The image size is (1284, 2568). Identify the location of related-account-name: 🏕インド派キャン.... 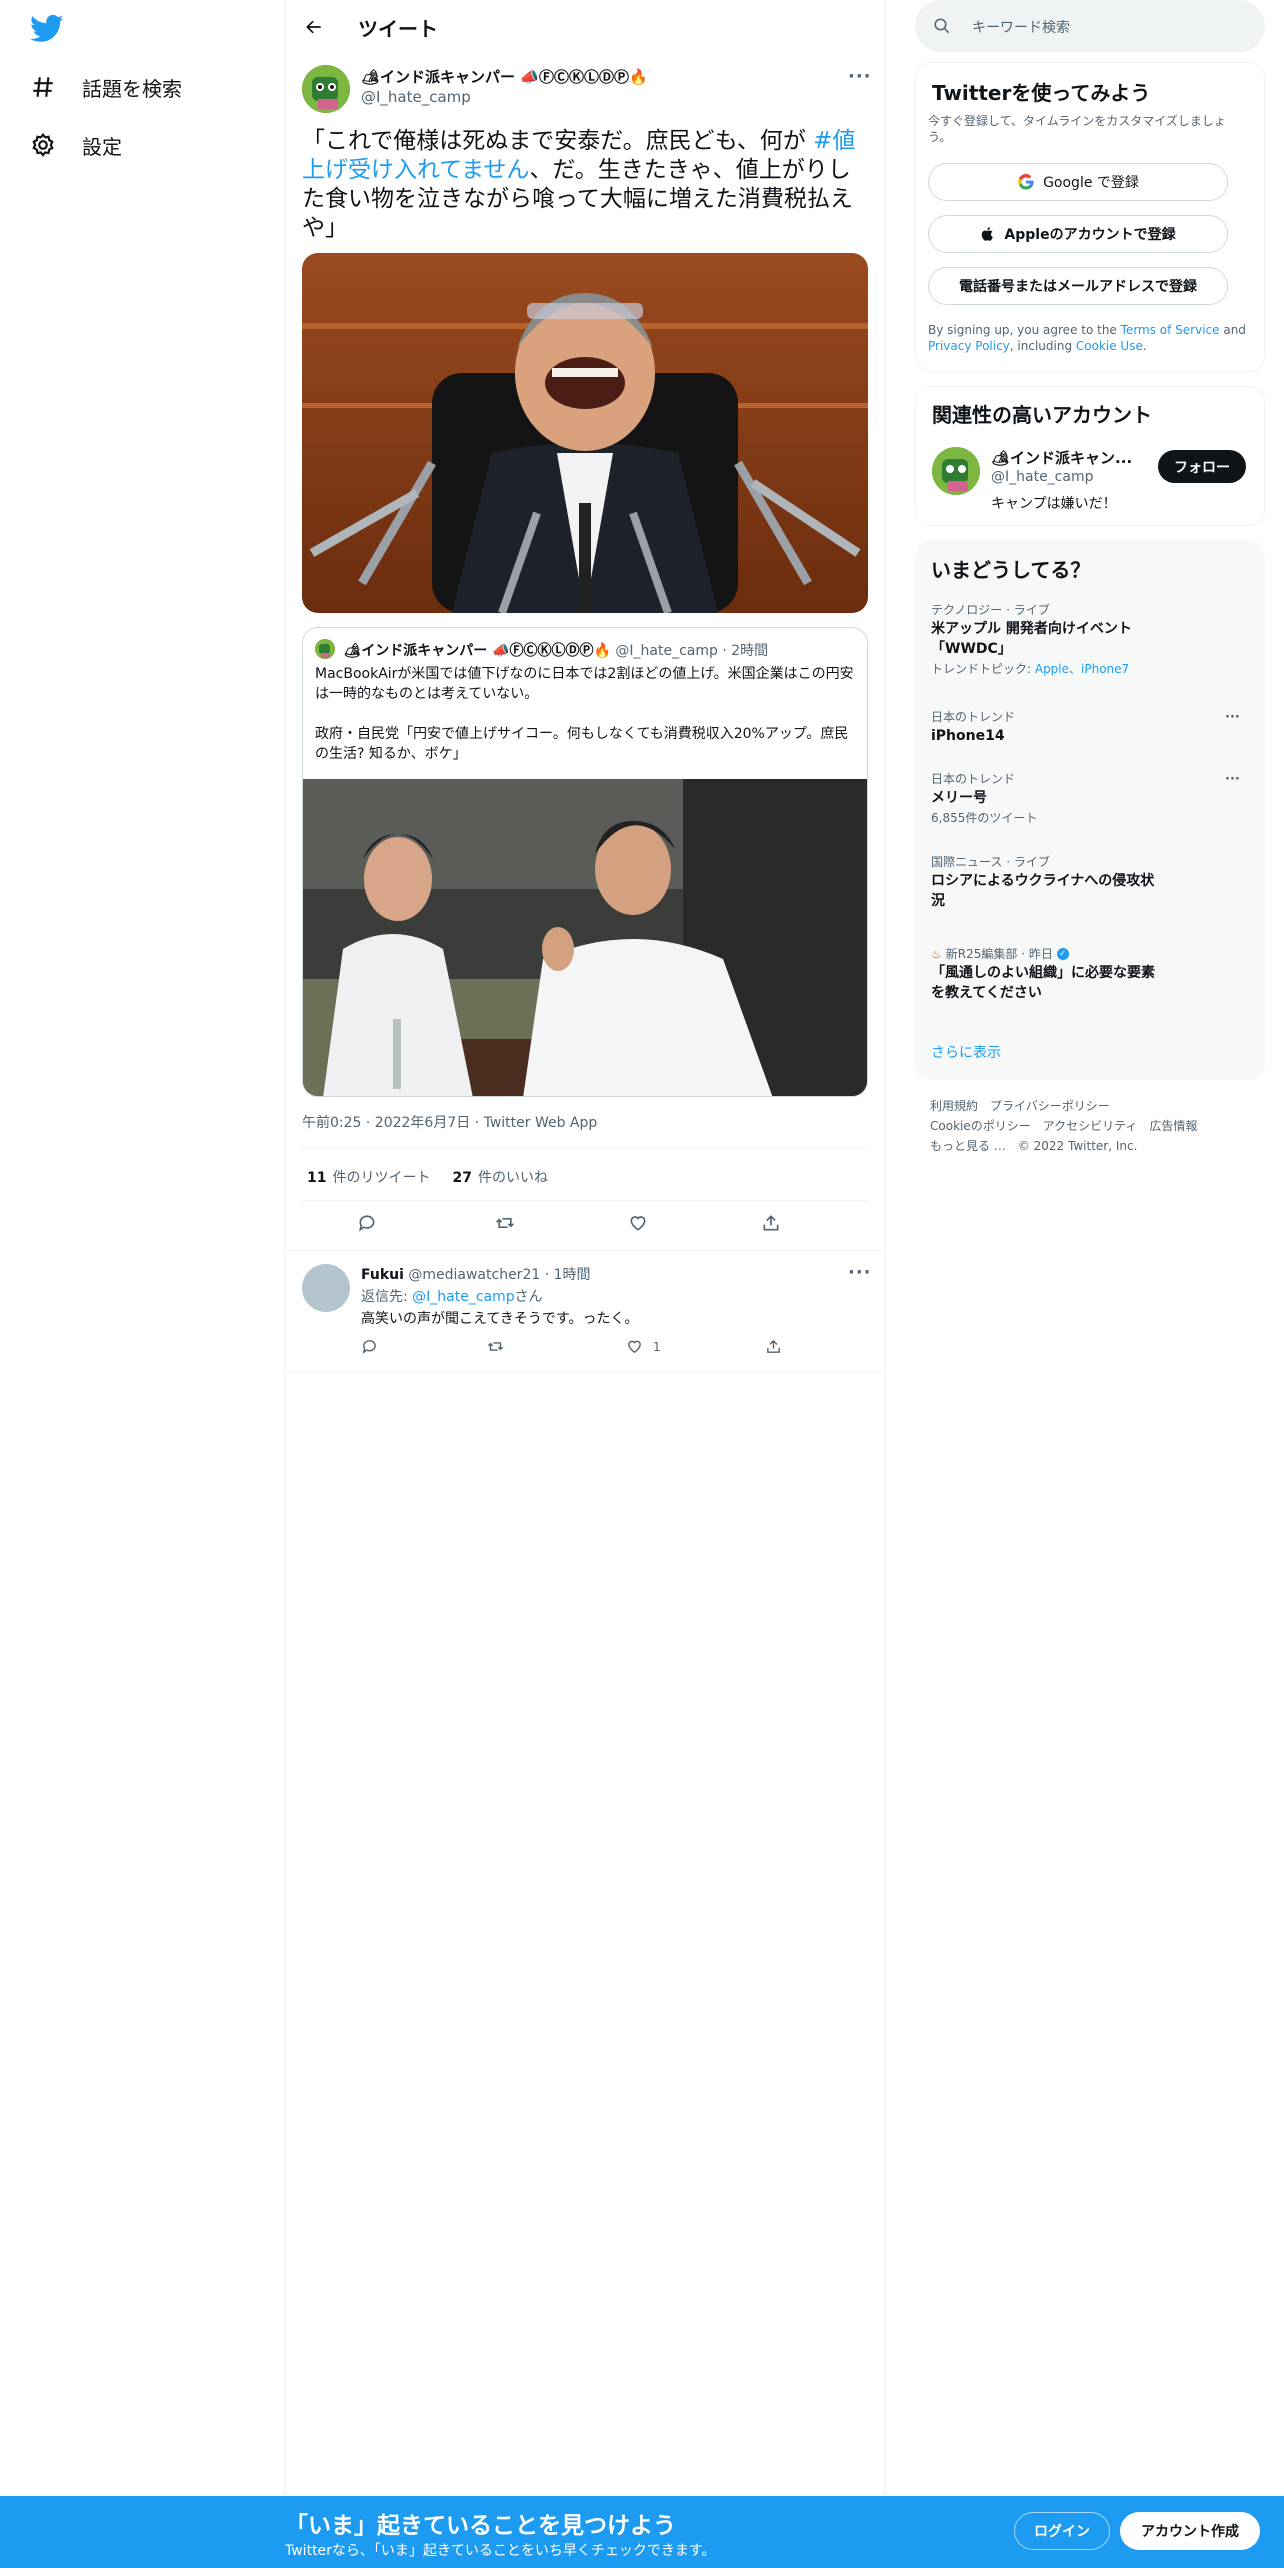
(1061, 457).